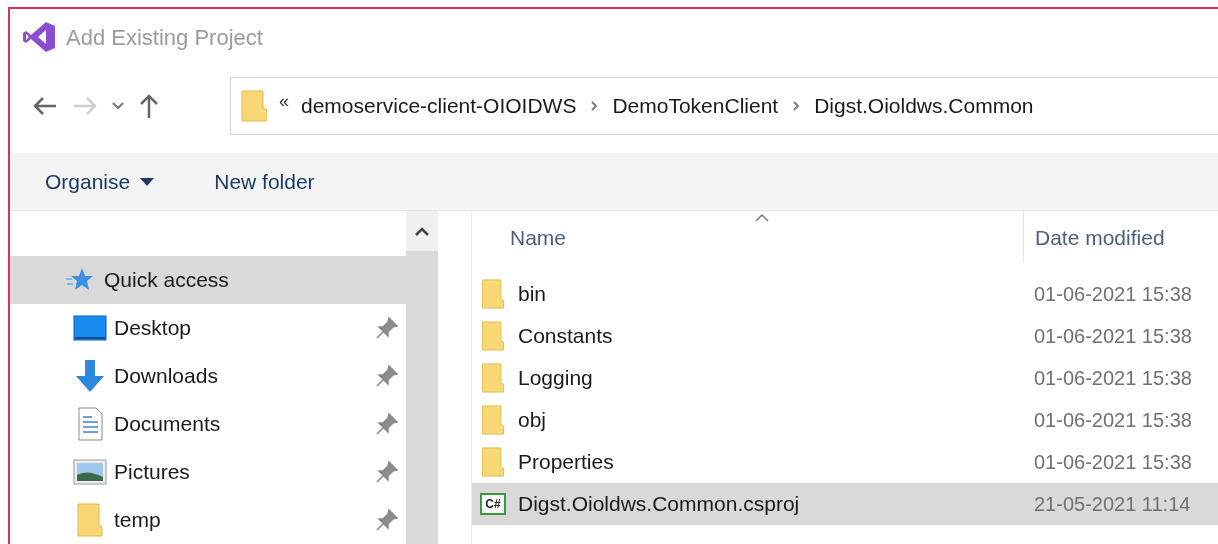 This screenshot has height=544, width=1218. Describe the element at coordinates (493, 504) in the screenshot. I see `csharp-file-icon: C#` at that location.